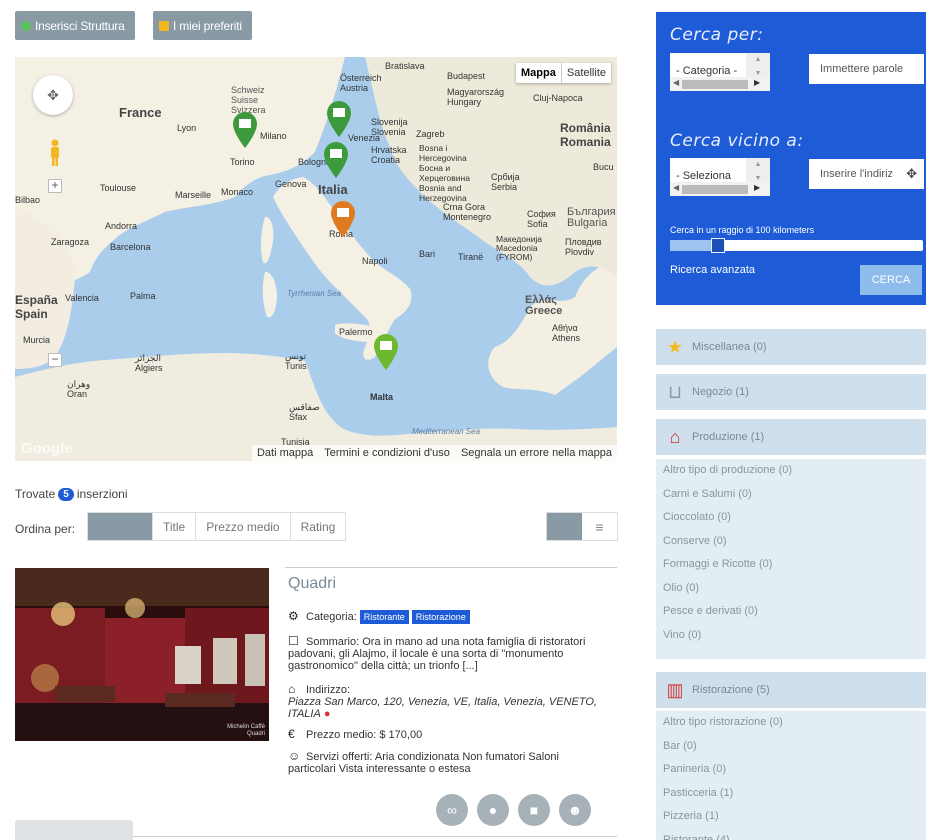 This screenshot has width=926, height=840. What do you see at coordinates (312, 584) in the screenshot?
I see `listing-title: Quadri` at bounding box center [312, 584].